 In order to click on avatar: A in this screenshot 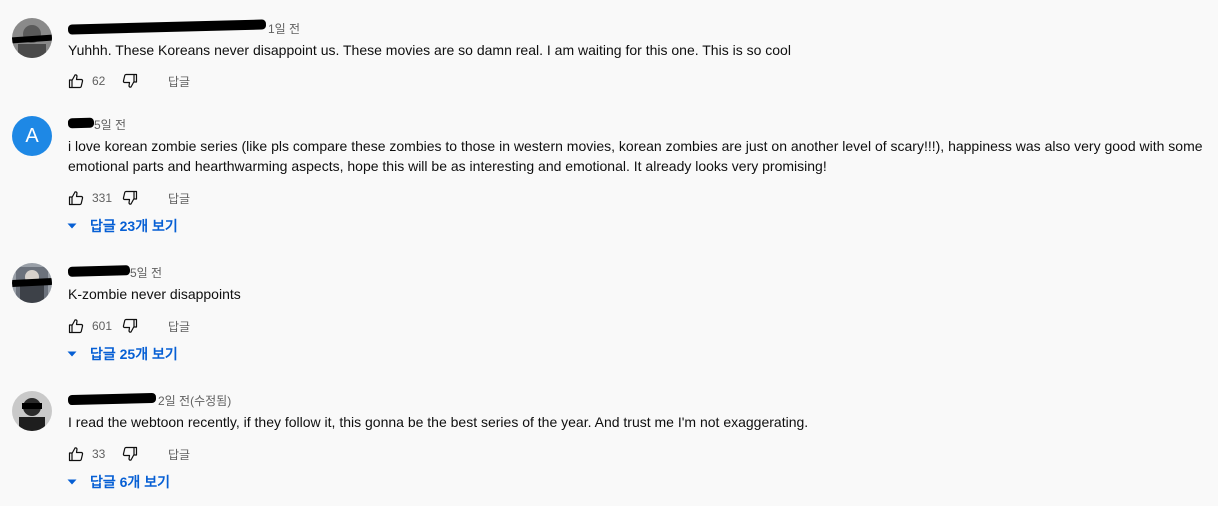, I will do `click(32, 136)`.